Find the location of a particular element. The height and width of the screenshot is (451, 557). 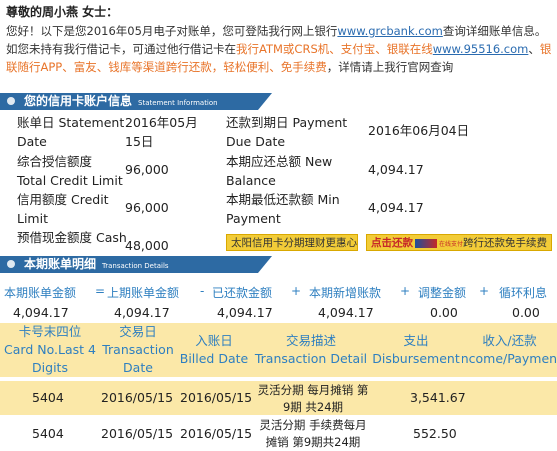

col-billed-date: 入账日 Billed Date is located at coordinates (214, 350).